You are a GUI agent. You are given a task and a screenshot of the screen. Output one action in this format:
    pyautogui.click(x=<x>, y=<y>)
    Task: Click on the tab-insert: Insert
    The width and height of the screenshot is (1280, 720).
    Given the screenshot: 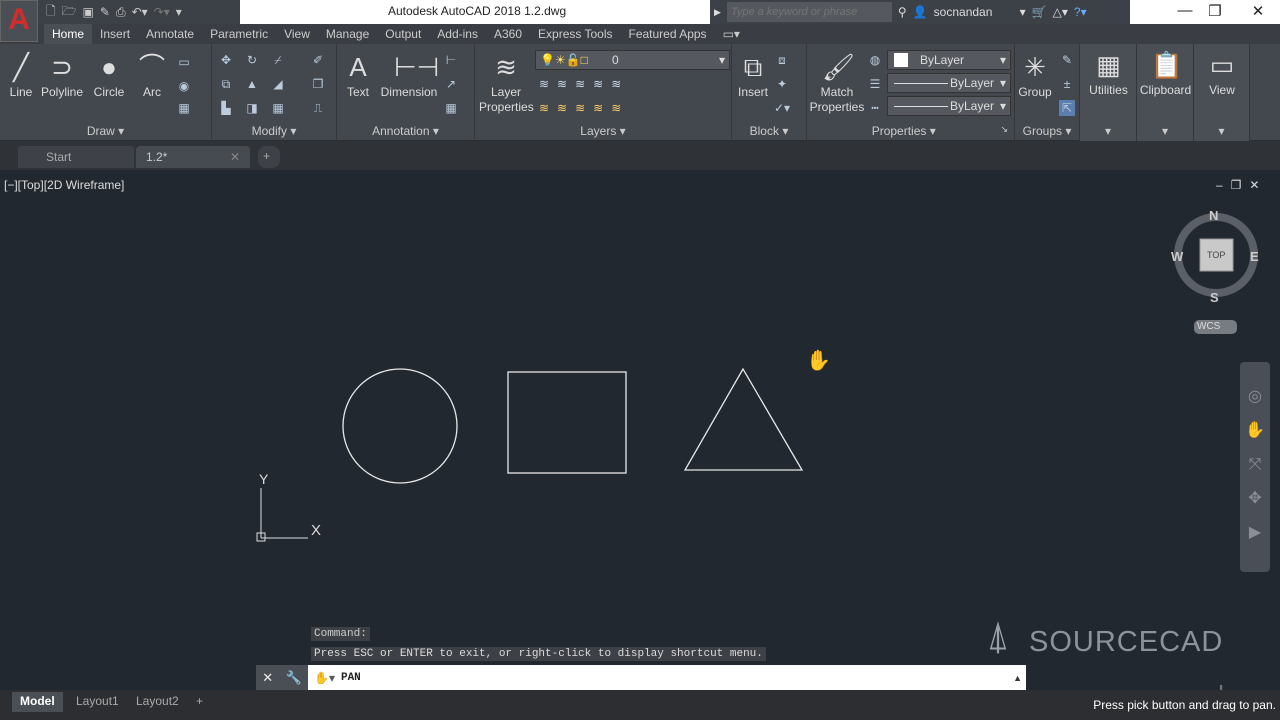 What is the action you would take?
    pyautogui.click(x=115, y=34)
    